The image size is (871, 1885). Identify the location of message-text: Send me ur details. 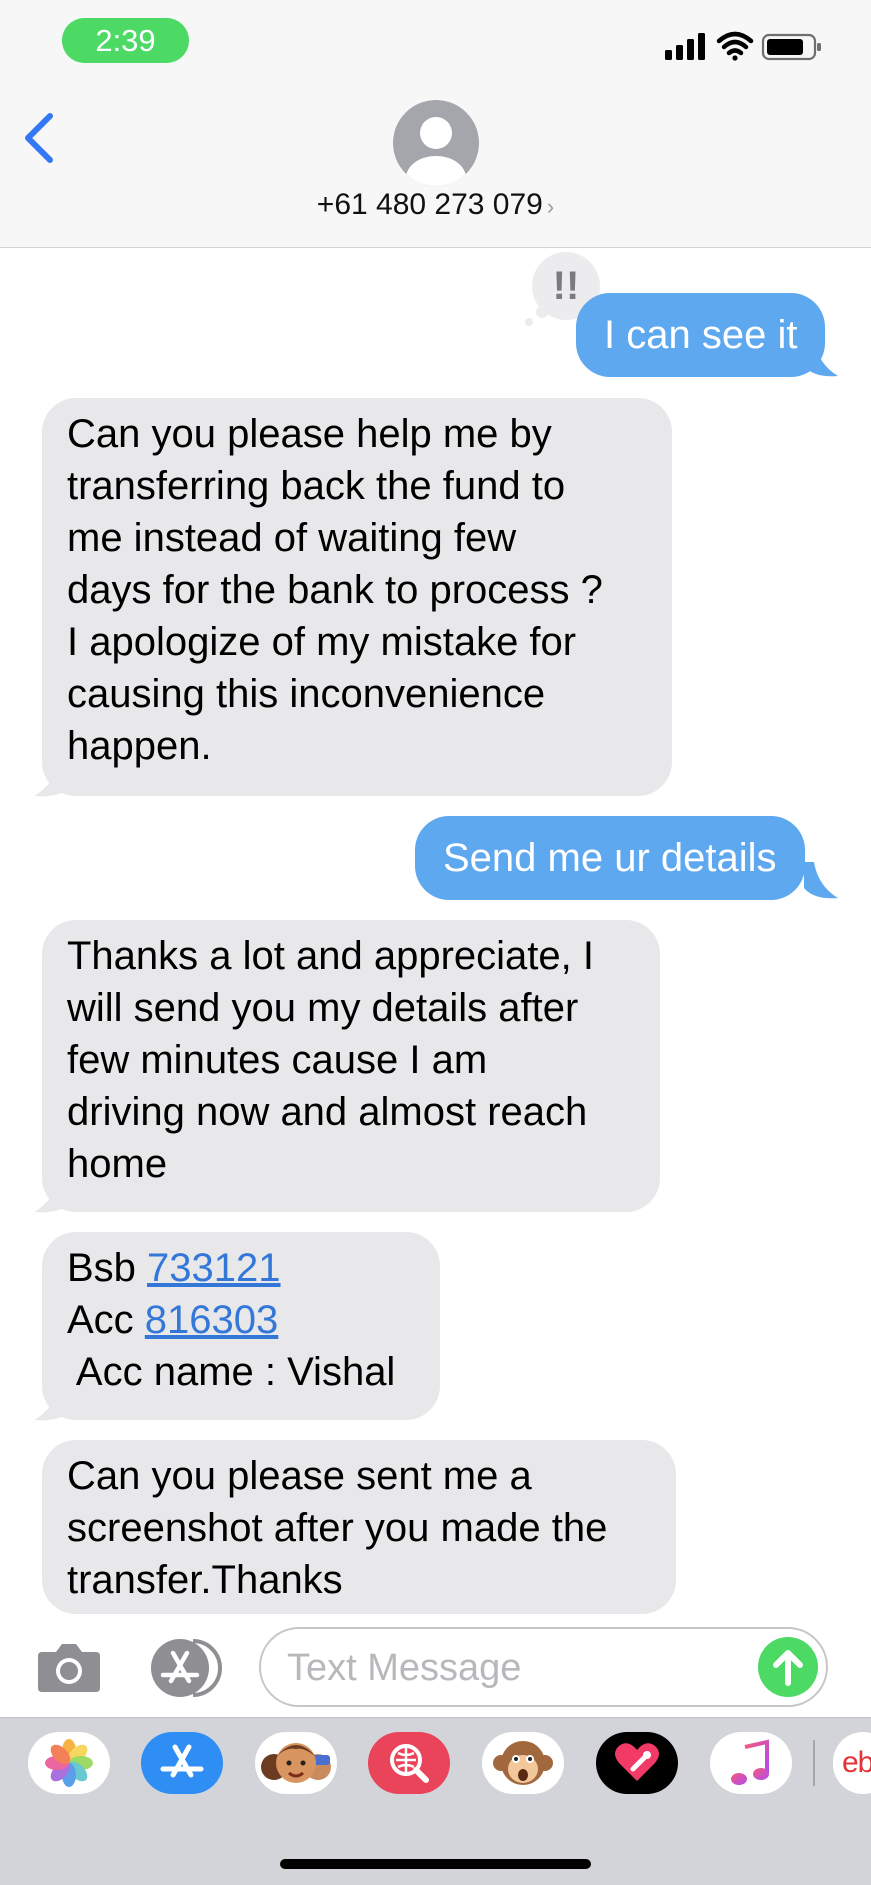
(610, 858).